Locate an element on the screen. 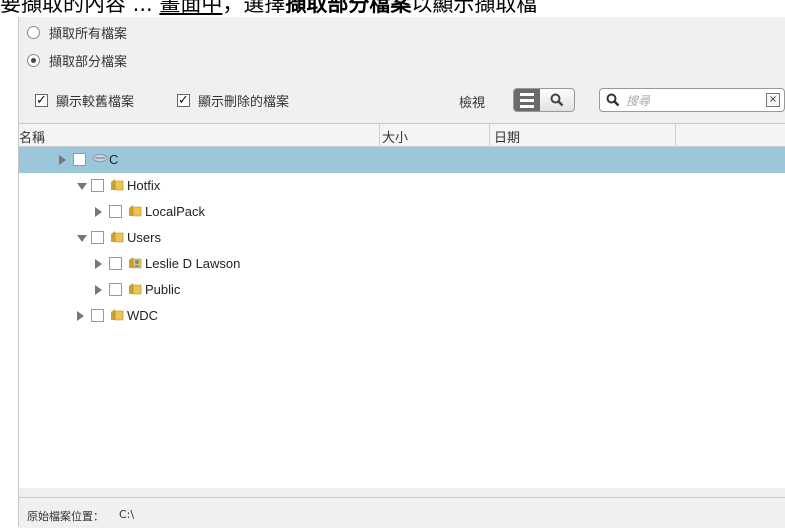 The image size is (785, 528). radio-button-some is located at coordinates (33, 60).